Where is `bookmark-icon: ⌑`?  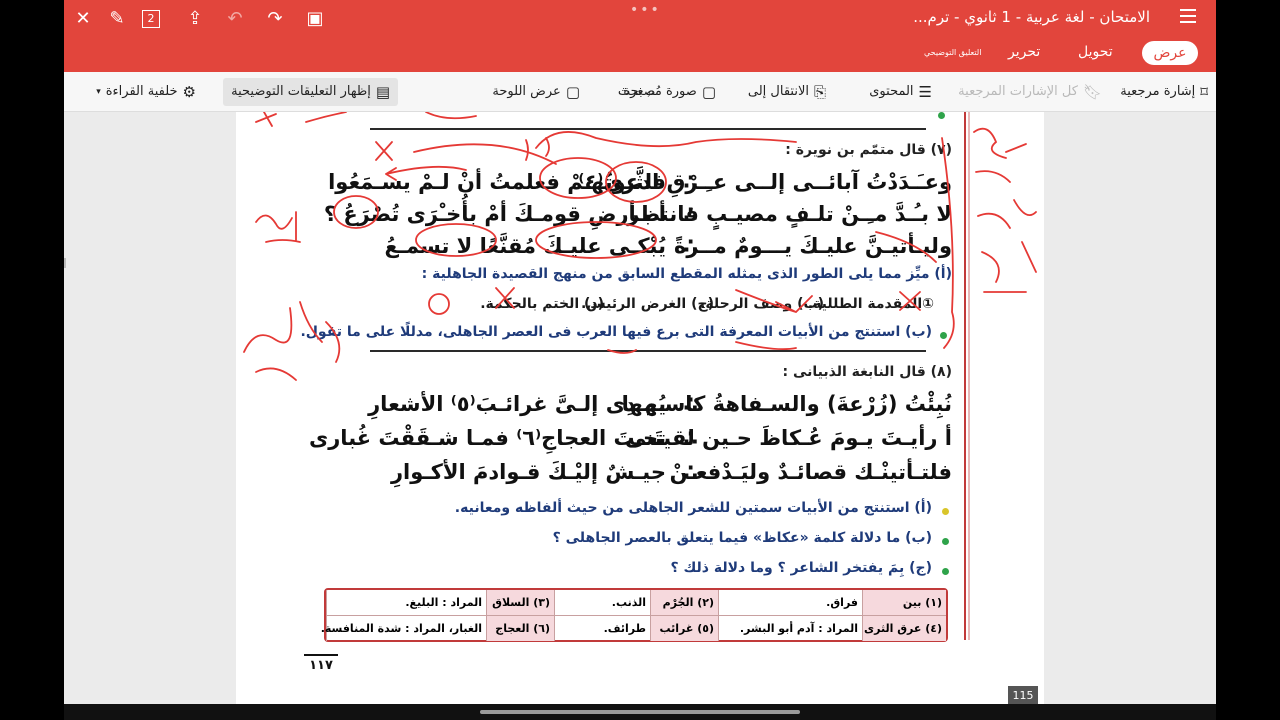 bookmark-icon: ⌑ is located at coordinates (1204, 92).